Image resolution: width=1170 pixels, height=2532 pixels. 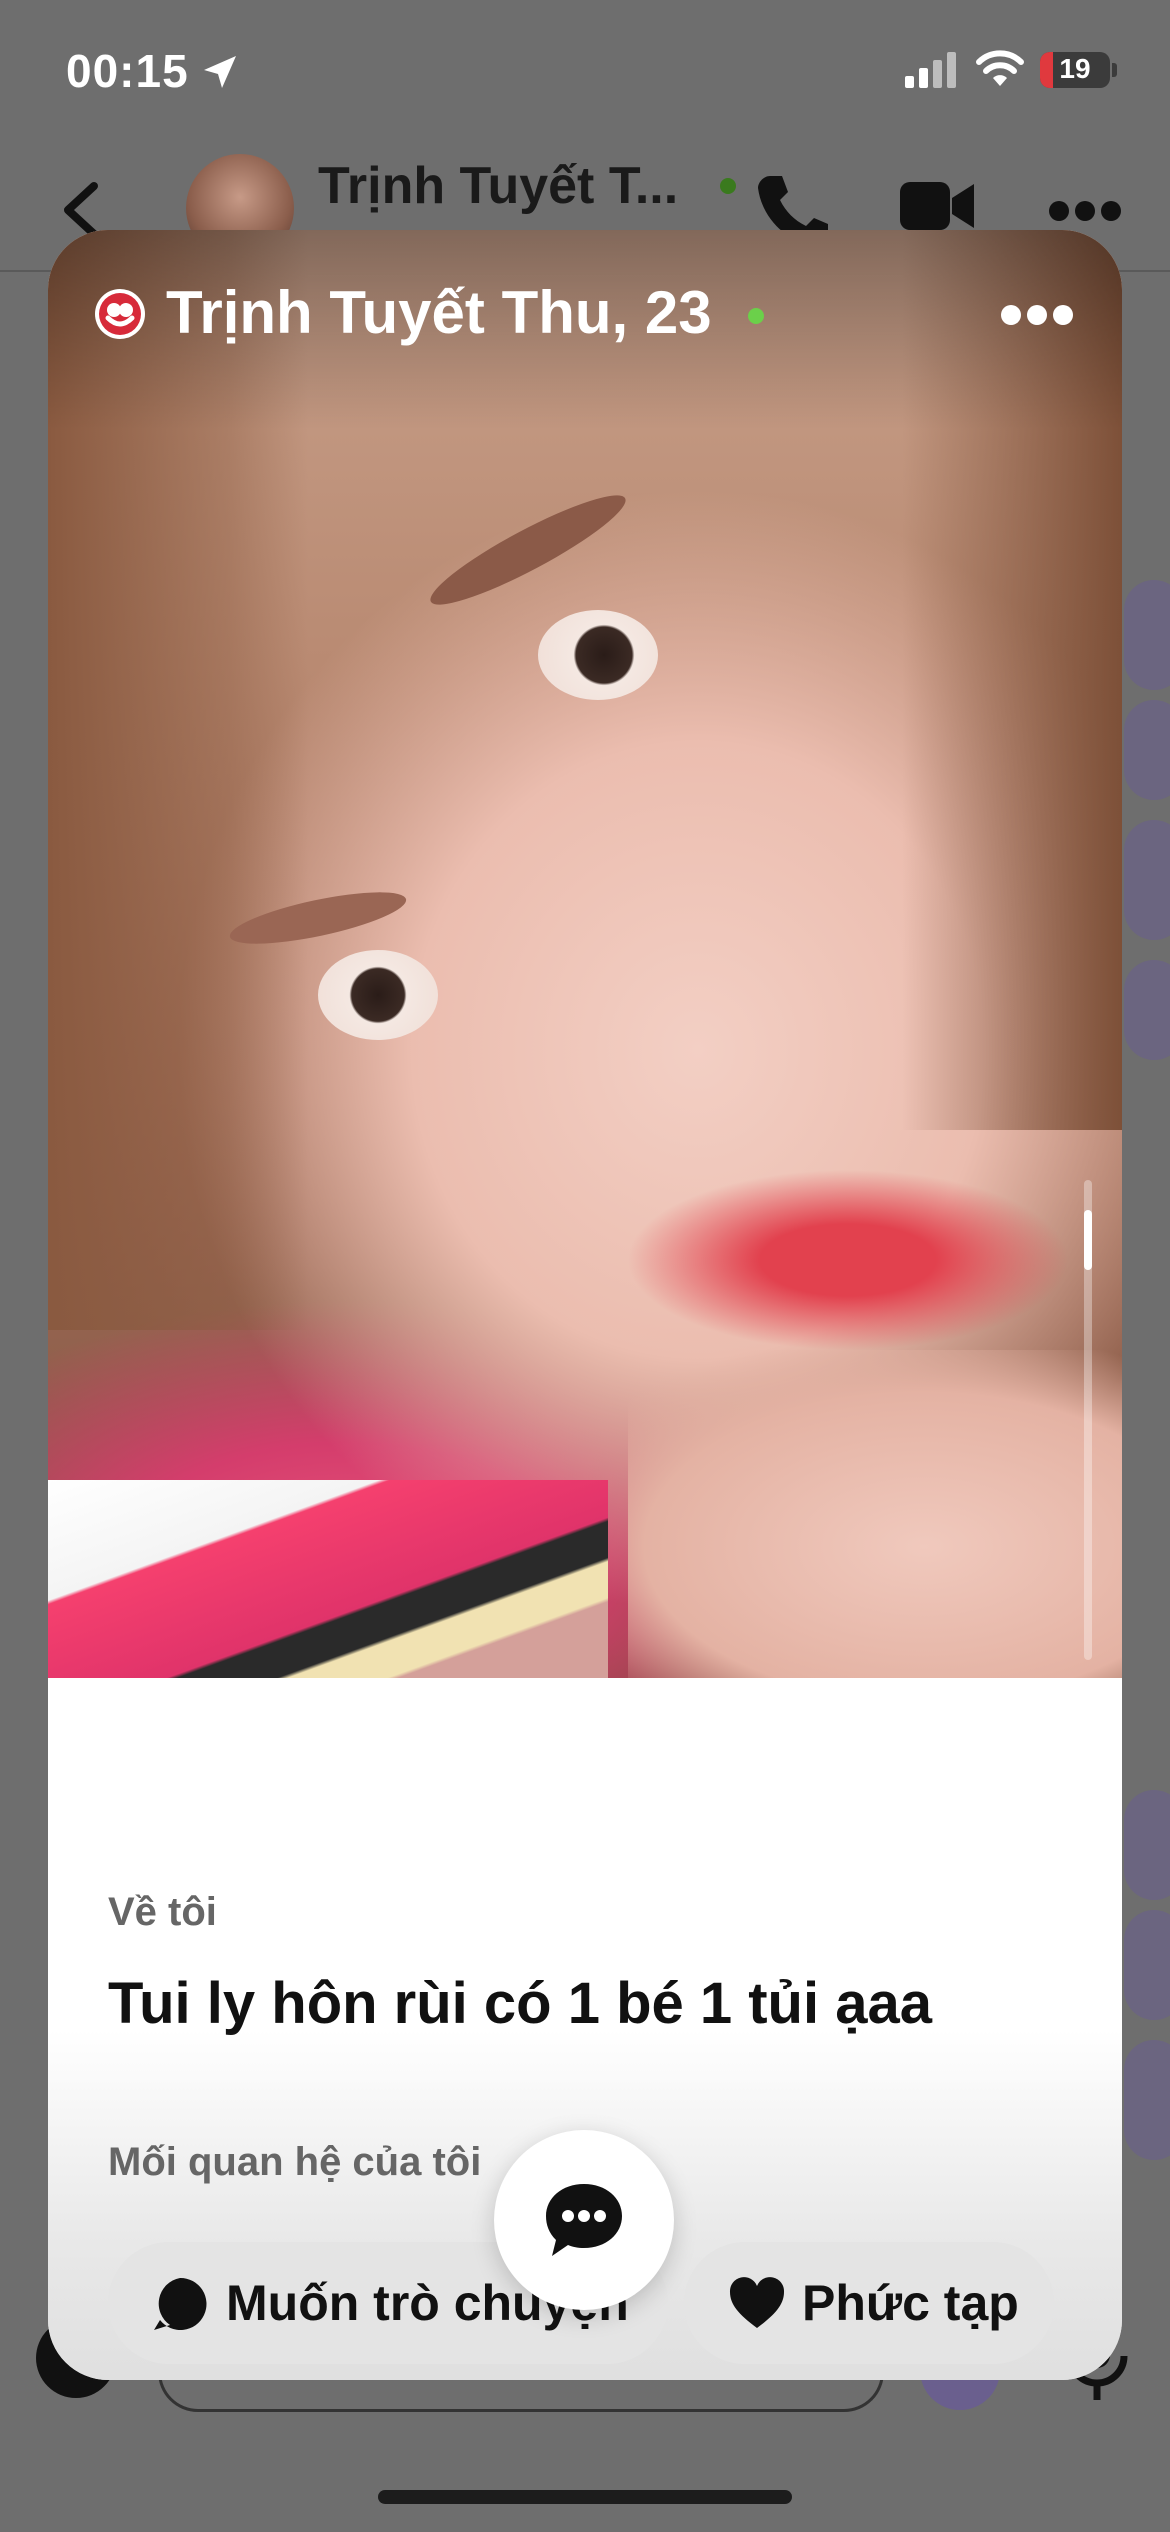 I want to click on chip-label: Phức tạp, so click(x=910, y=2303).